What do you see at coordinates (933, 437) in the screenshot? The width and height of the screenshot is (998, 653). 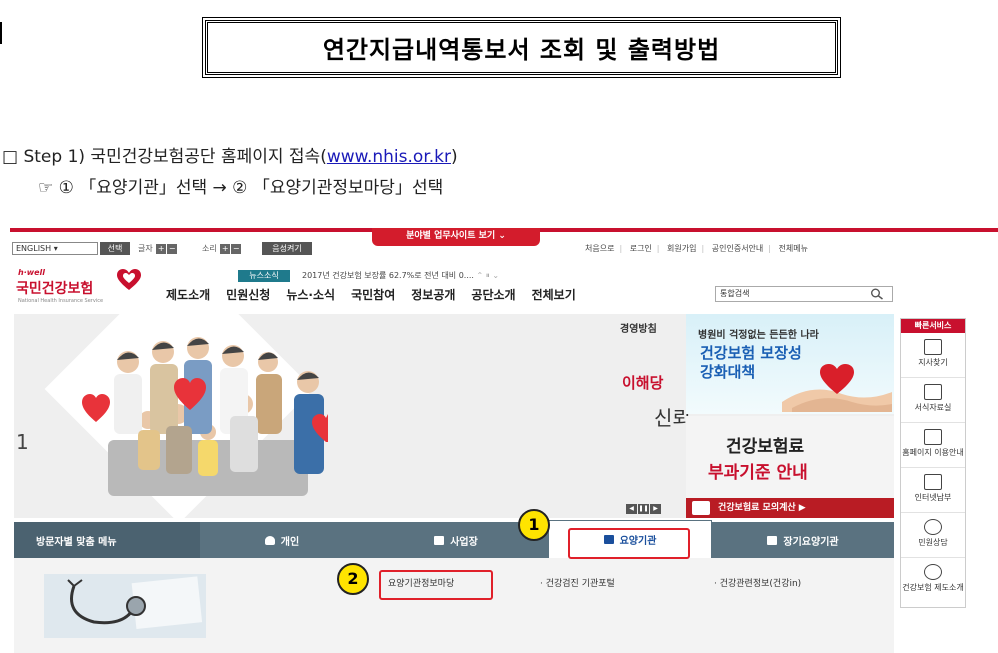 I see `pages-icon` at bounding box center [933, 437].